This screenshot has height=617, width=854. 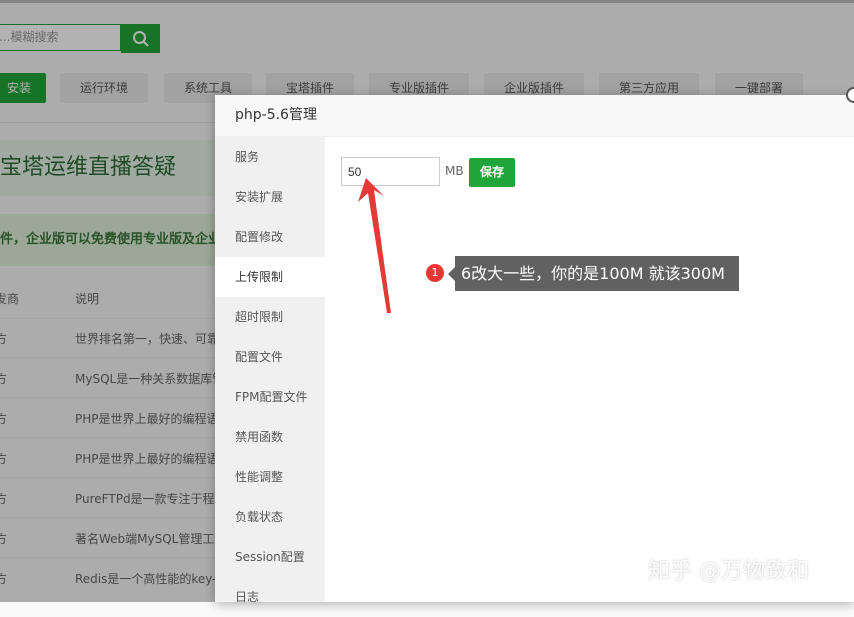 I want to click on menu-item-config-file: 配置文件, so click(x=270, y=357).